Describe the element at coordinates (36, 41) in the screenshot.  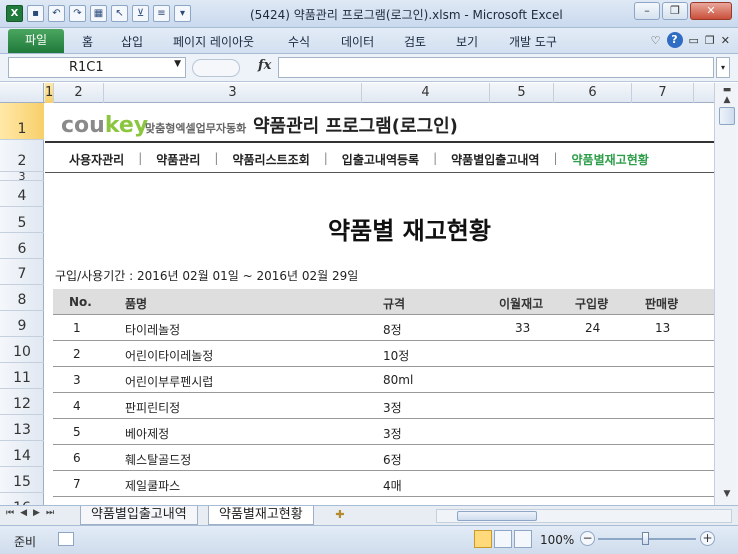
I see `tab-file: 파일` at that location.